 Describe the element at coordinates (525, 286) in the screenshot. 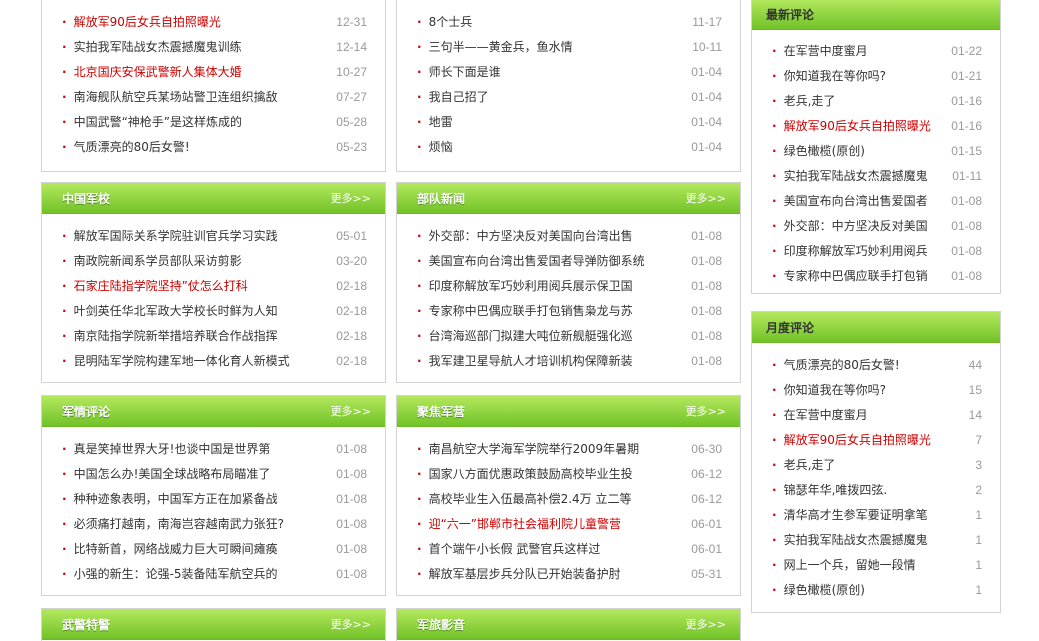

I see `news-title-link: 印度称解放军巧妙利用阅兵展示保卫国` at that location.